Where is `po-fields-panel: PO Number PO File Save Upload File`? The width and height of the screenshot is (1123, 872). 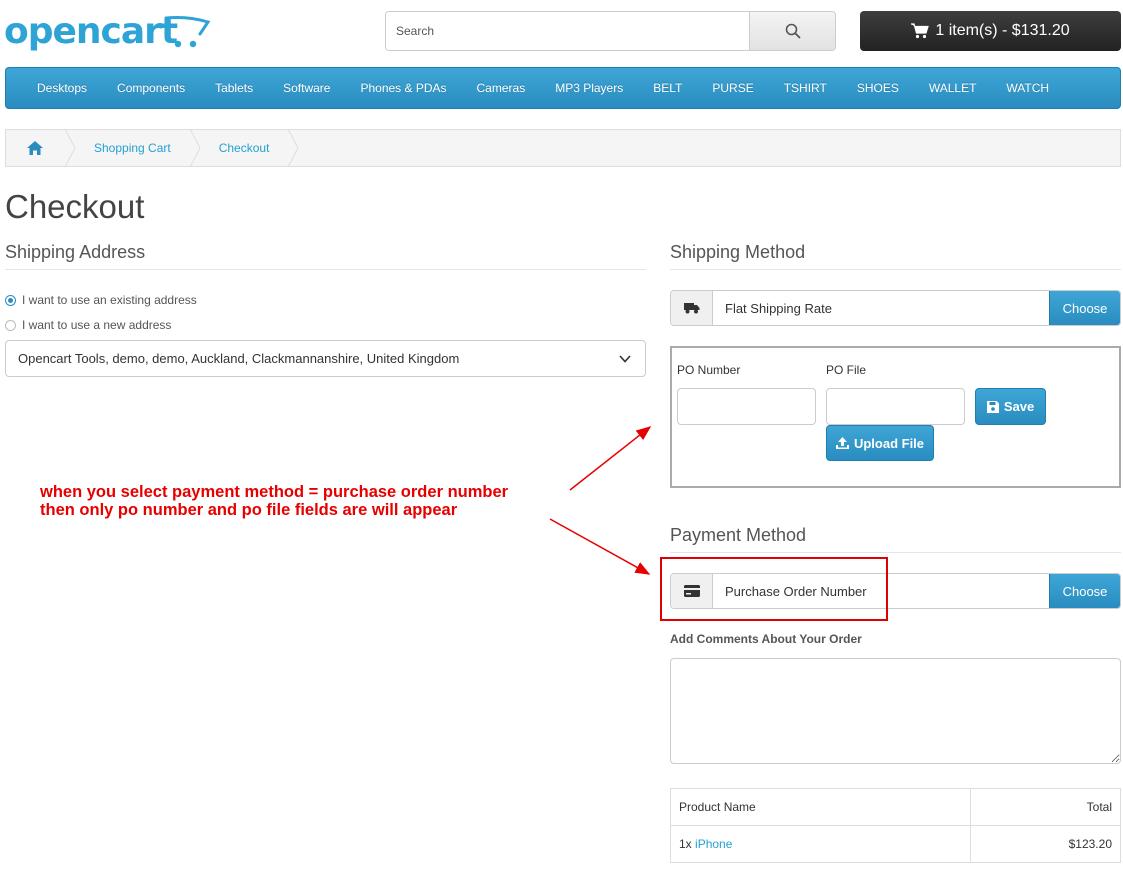
po-fields-panel: PO Number PO File Save Upload File is located at coordinates (895, 417).